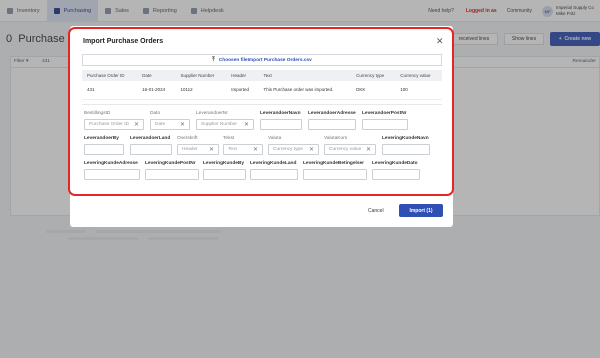 The height and width of the screenshot is (358, 600). Describe the element at coordinates (281, 124) in the screenshot. I see `leverandoernavn-select` at that location.